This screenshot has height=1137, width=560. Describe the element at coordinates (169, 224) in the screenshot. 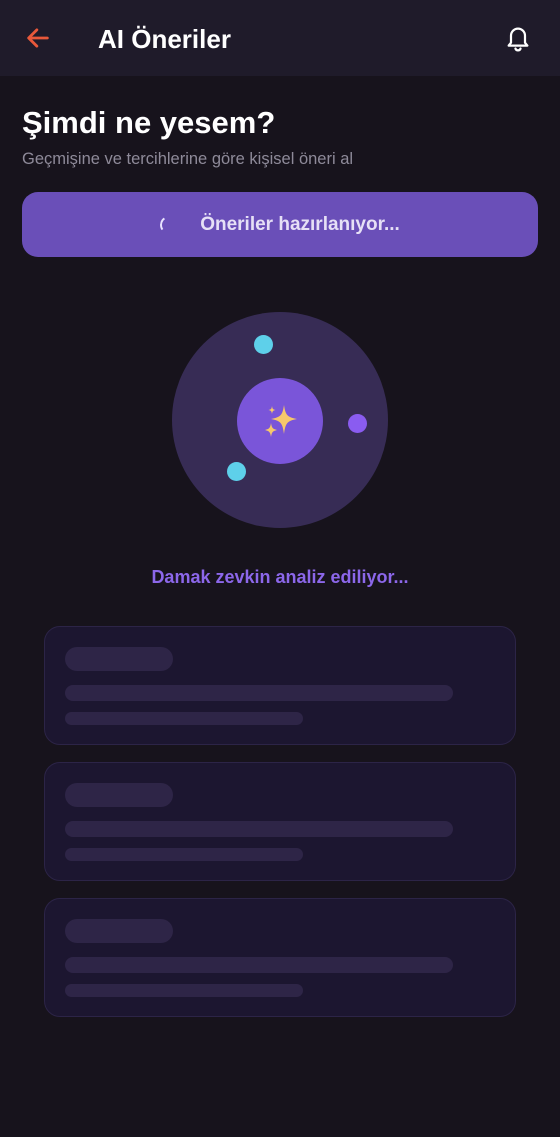

I see `loading-spinner-icon` at that location.